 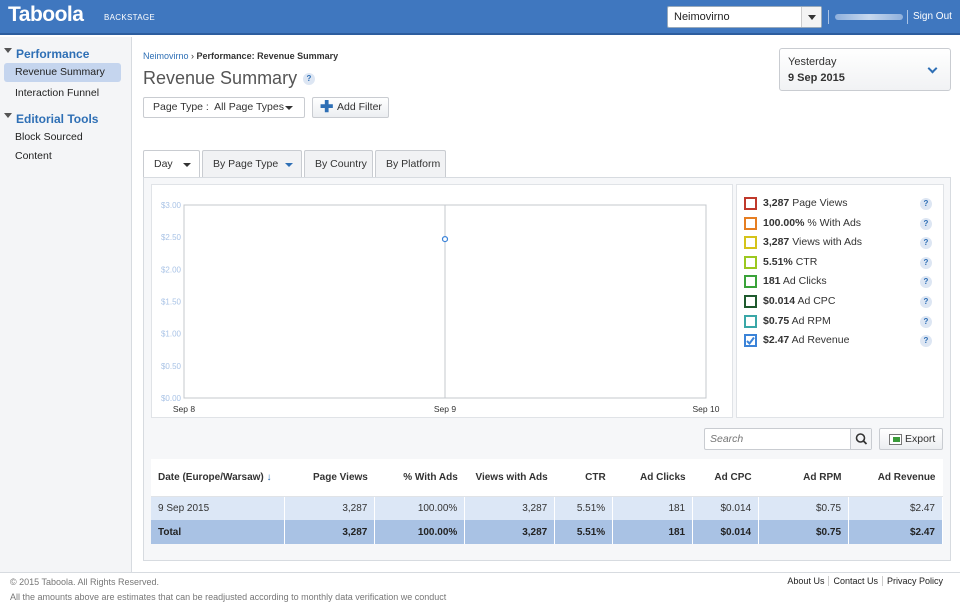 I want to click on sidebar-item-block-sourced-content: Block Sourced Content, so click(x=62, y=145).